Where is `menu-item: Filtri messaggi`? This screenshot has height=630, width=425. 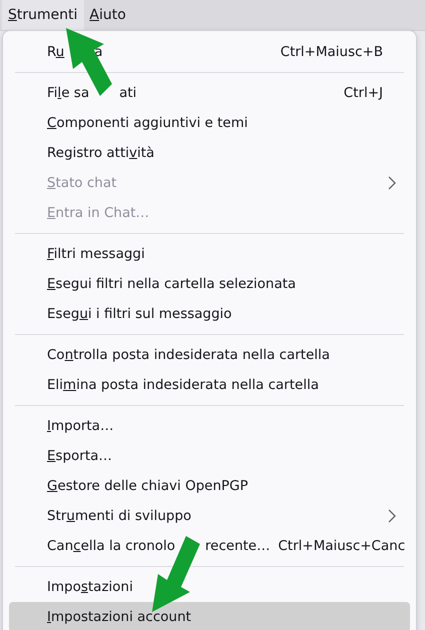
menu-item: Filtri messaggi is located at coordinates (209, 254).